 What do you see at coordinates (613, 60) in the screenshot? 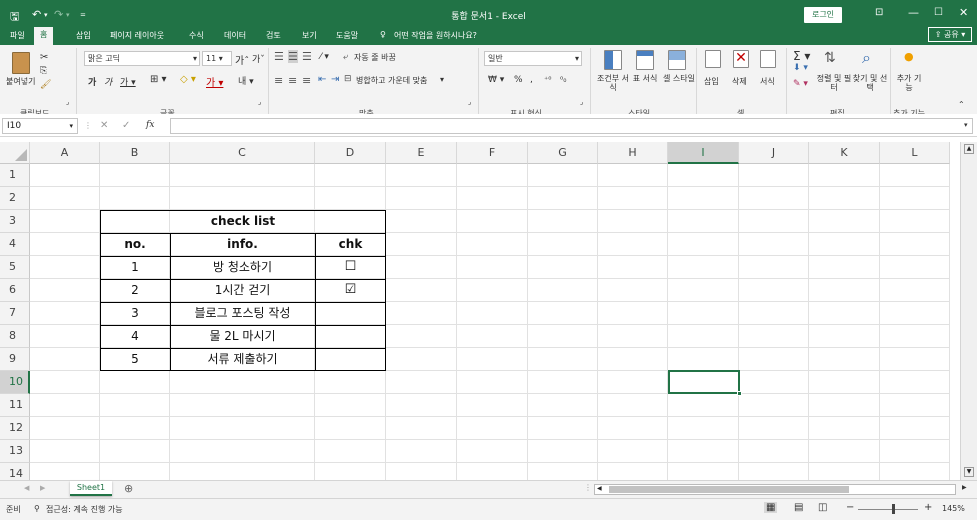
I see `conditional-format-icon` at bounding box center [613, 60].